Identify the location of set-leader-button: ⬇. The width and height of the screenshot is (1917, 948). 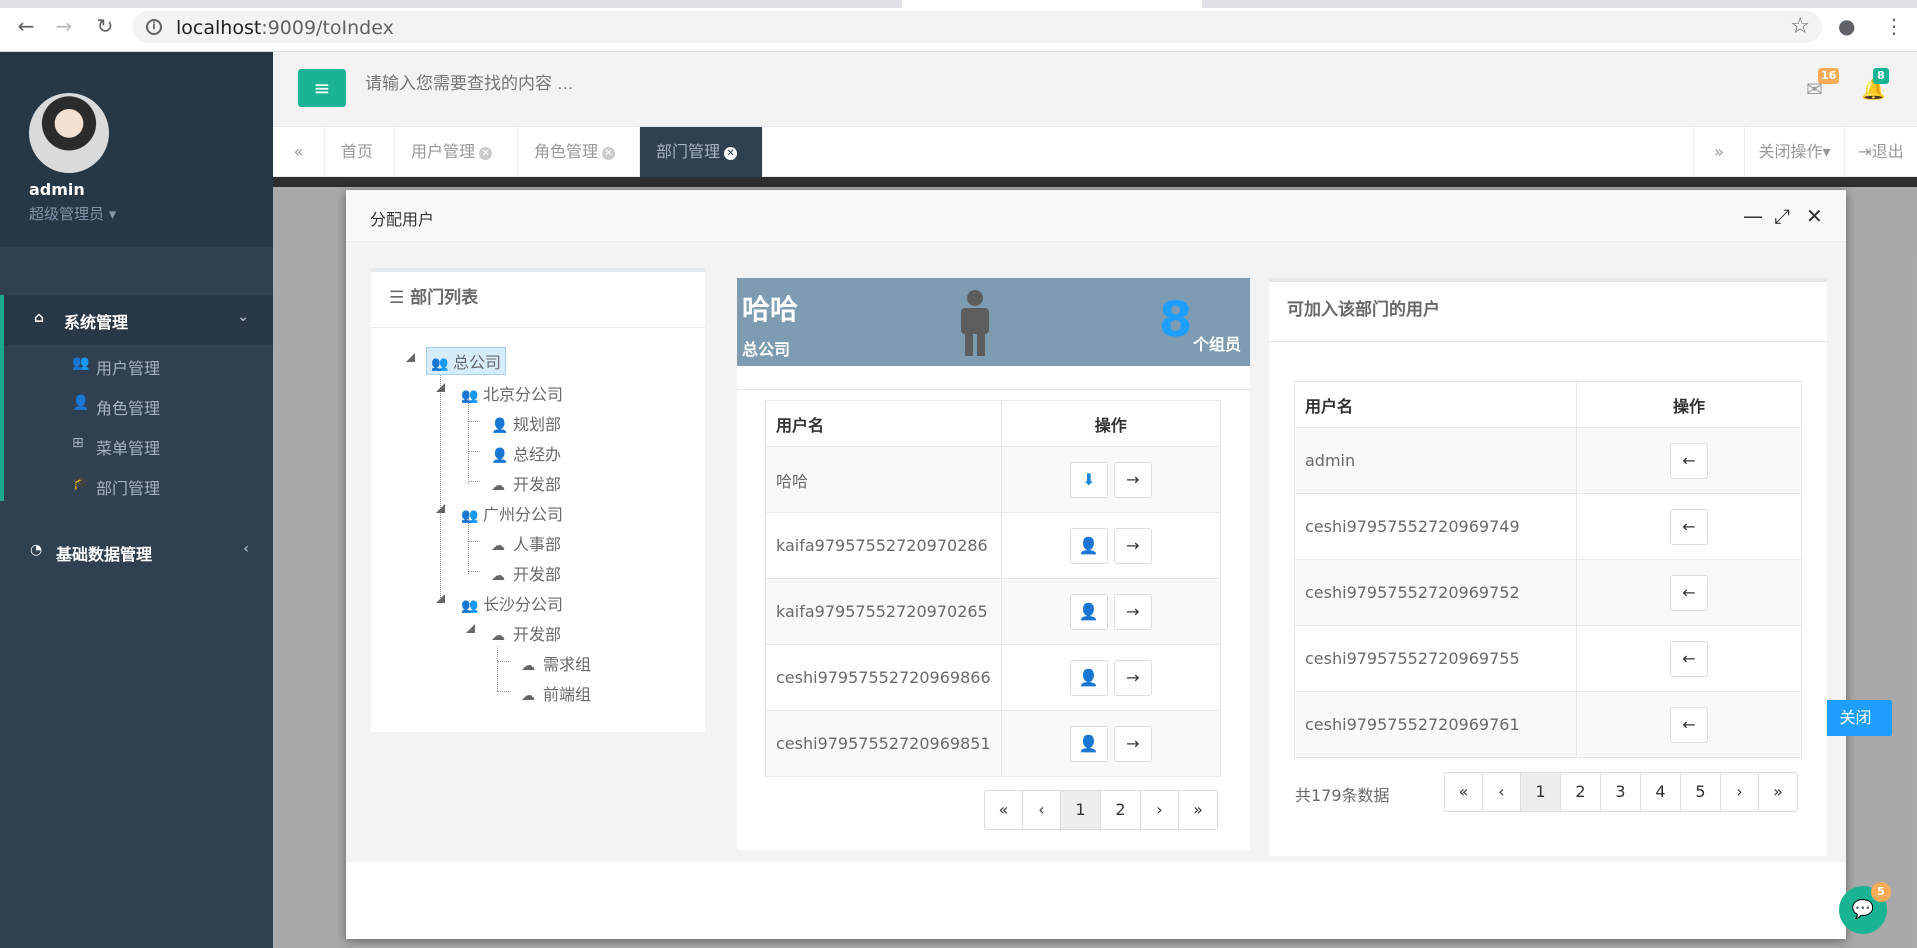
(1088, 479).